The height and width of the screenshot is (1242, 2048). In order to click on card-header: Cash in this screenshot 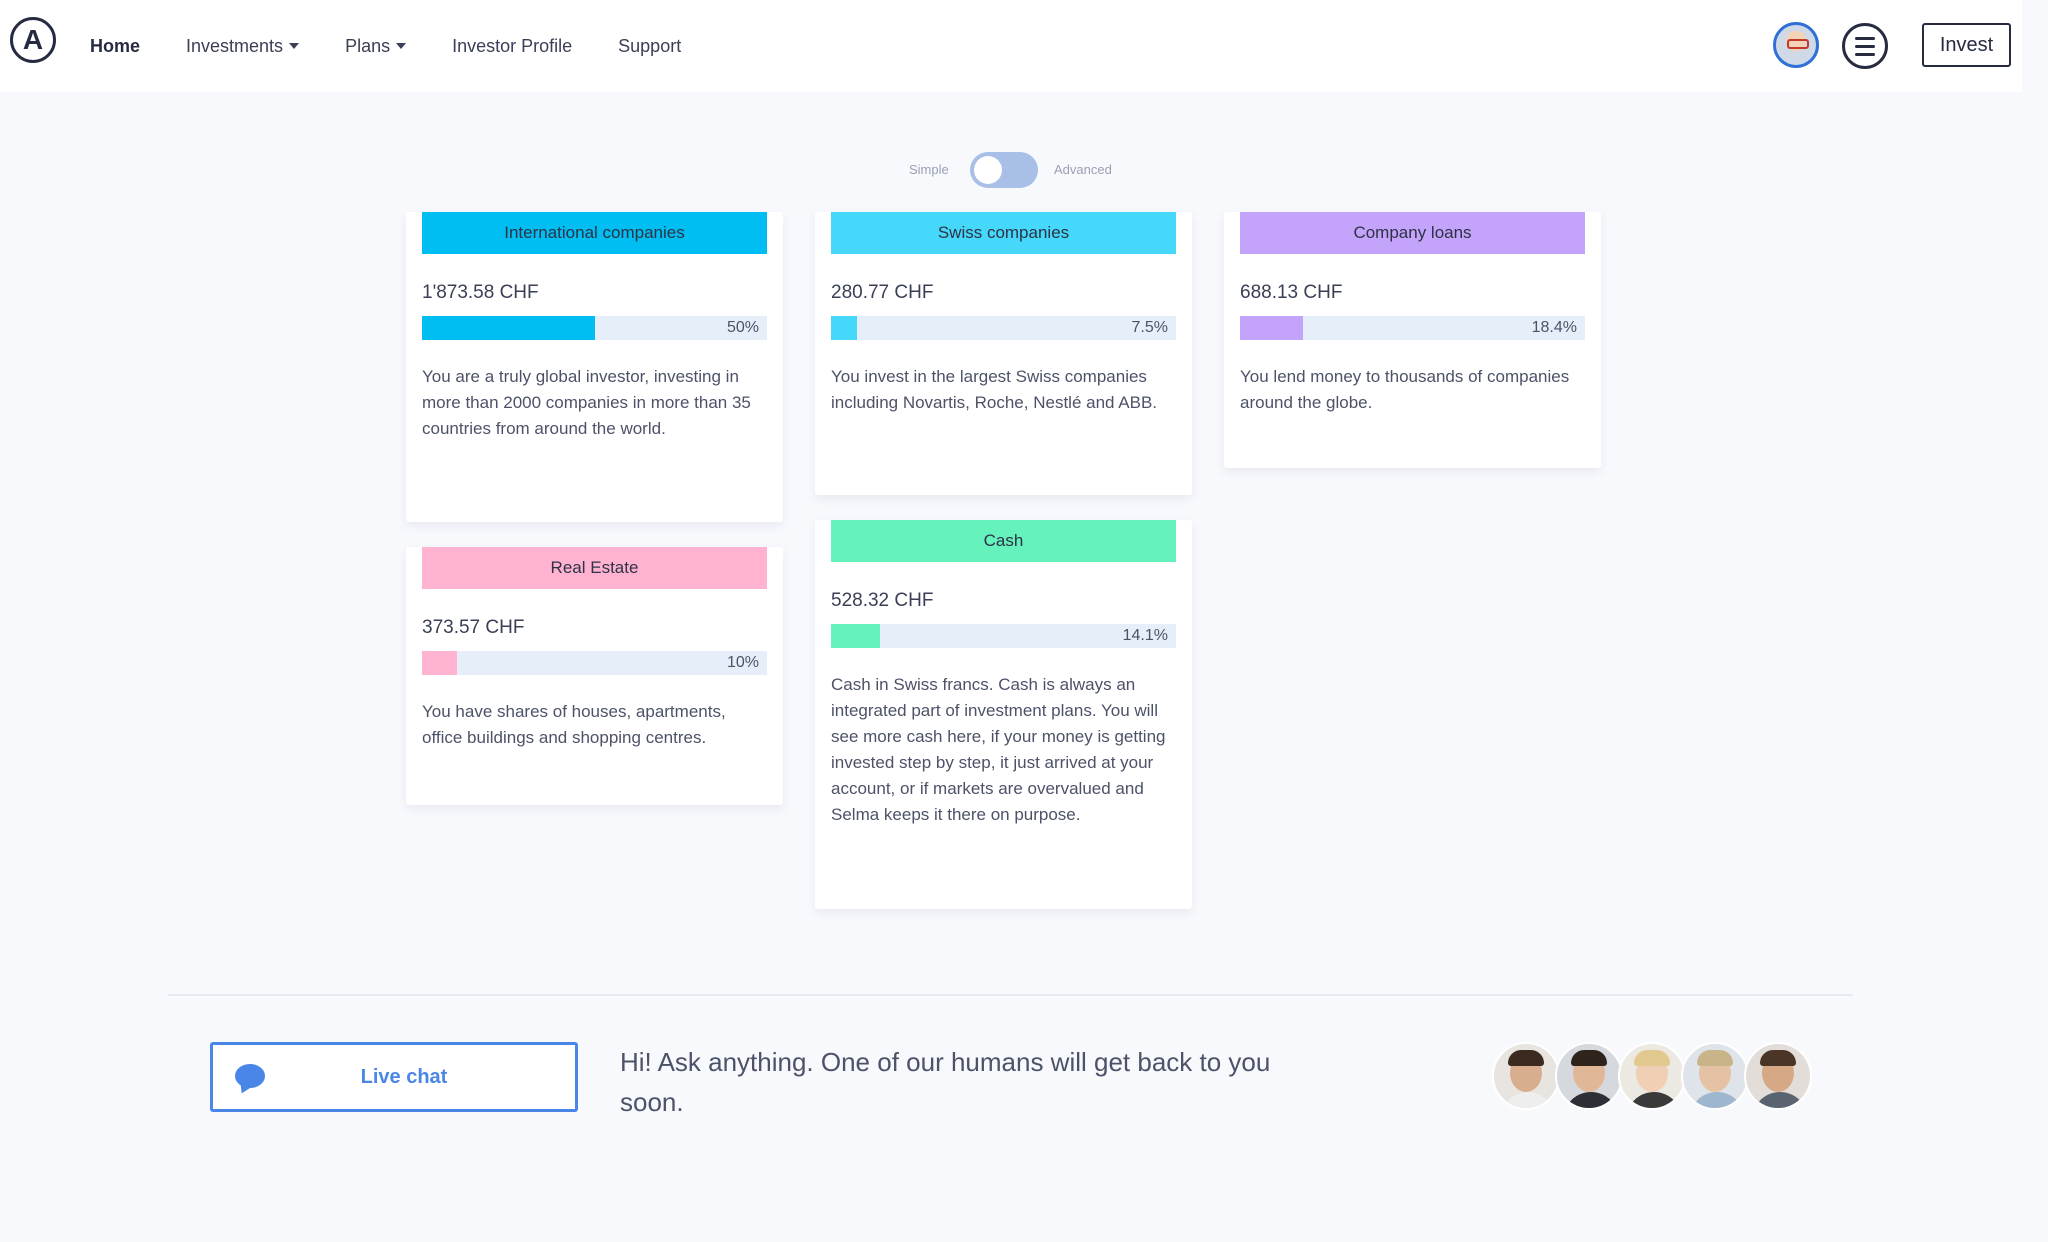, I will do `click(1003, 541)`.